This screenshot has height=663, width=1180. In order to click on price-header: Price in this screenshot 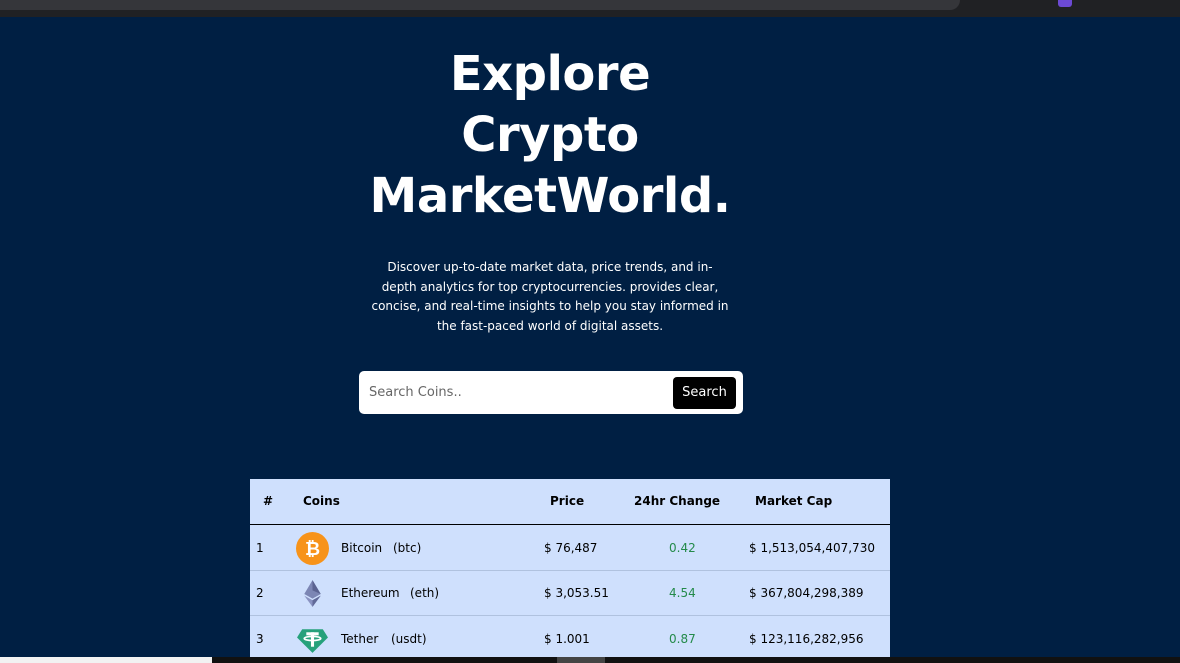, I will do `click(567, 501)`.